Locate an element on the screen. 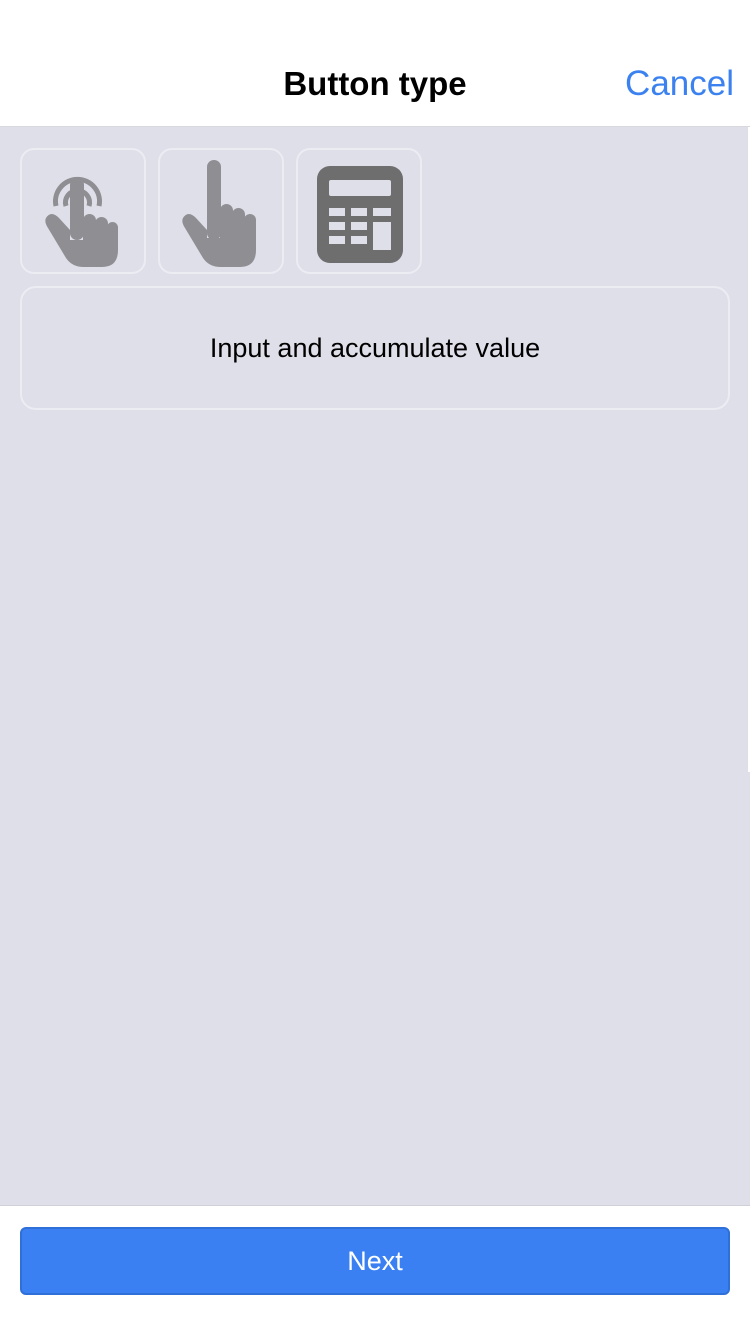 The width and height of the screenshot is (750, 1334). navigation-bar: Button type Cancel is located at coordinates (375, 63).